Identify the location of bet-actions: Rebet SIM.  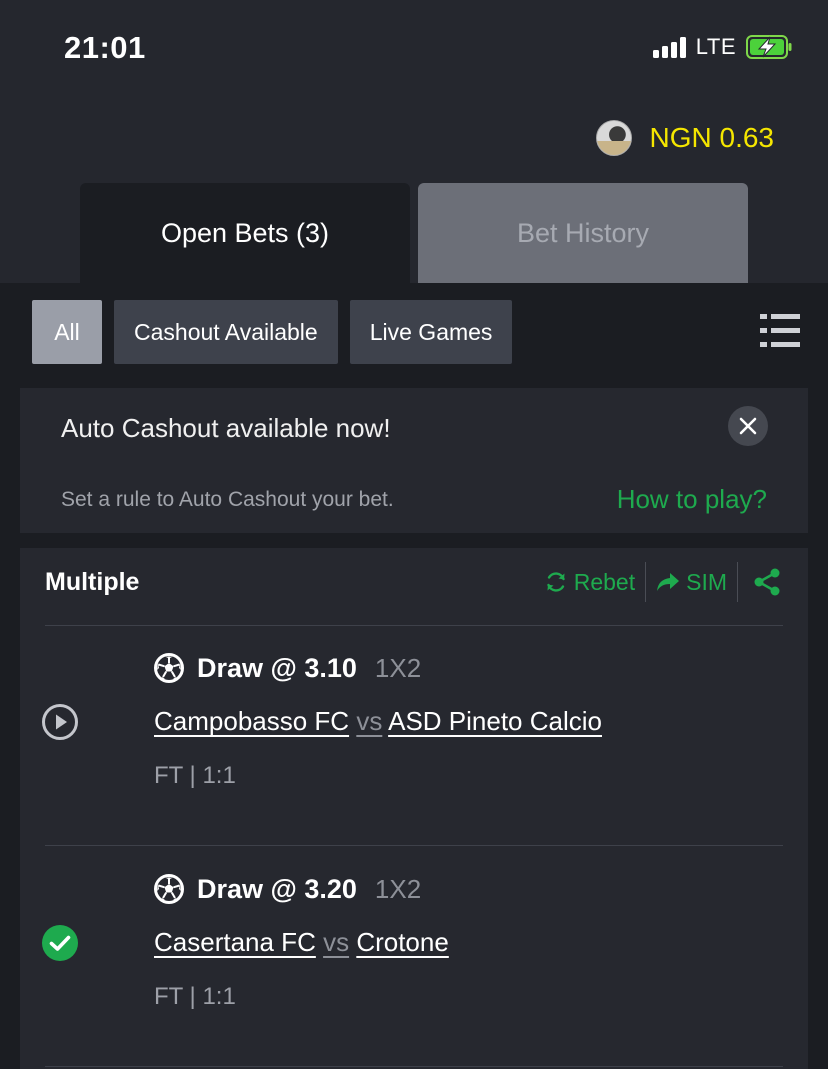
(658, 582).